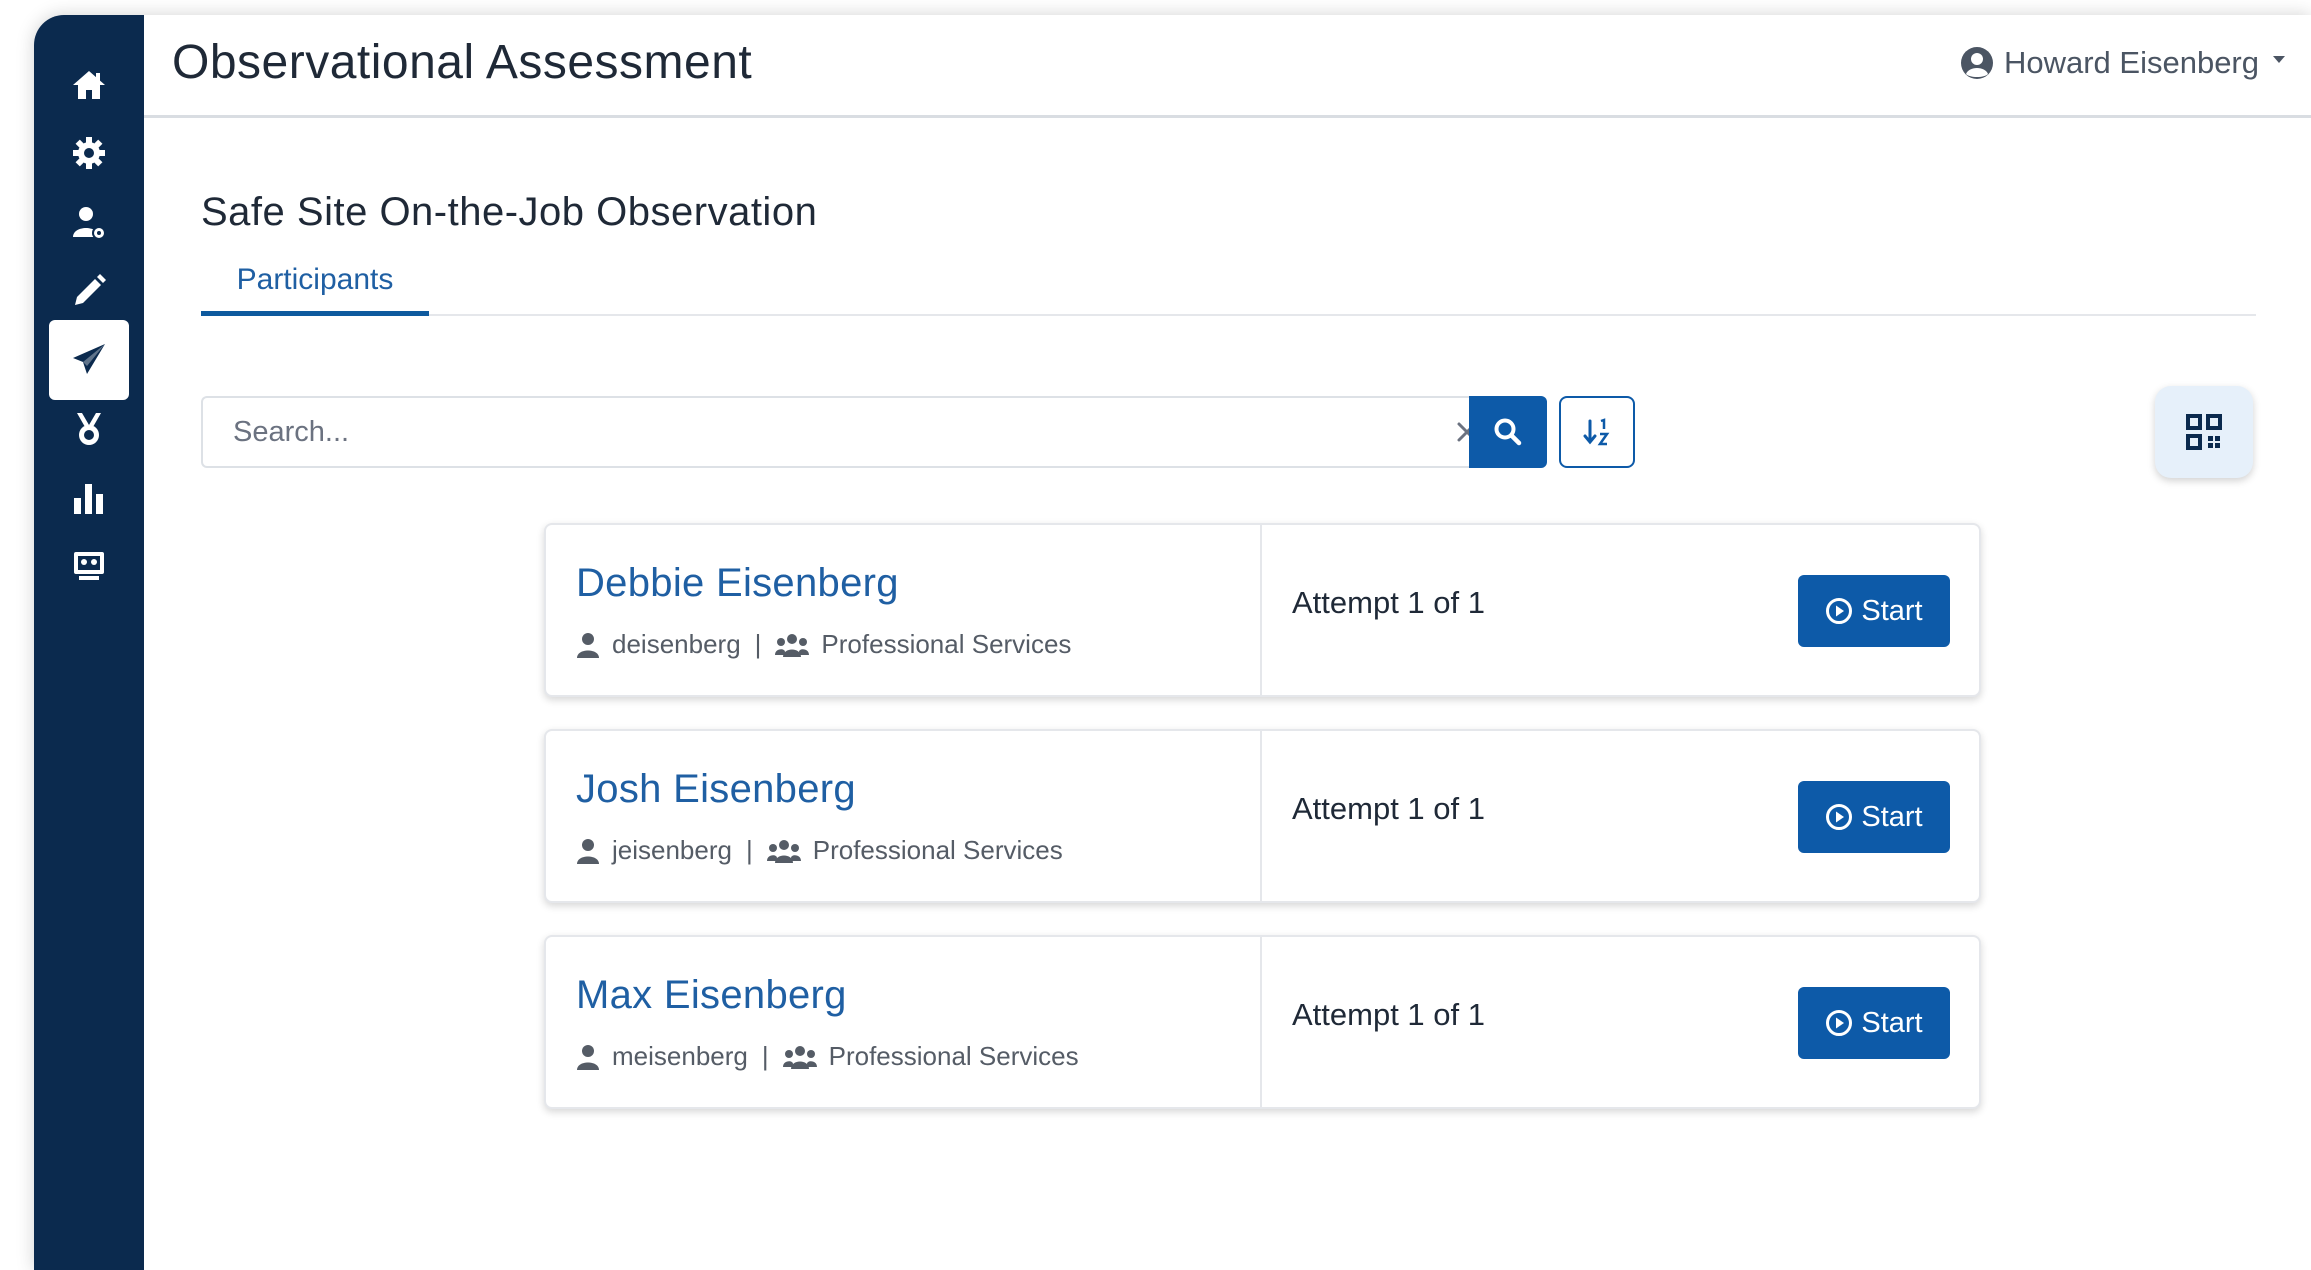 This screenshot has width=2311, height=1270. Describe the element at coordinates (793, 432) in the screenshot. I see `search-input` at that location.